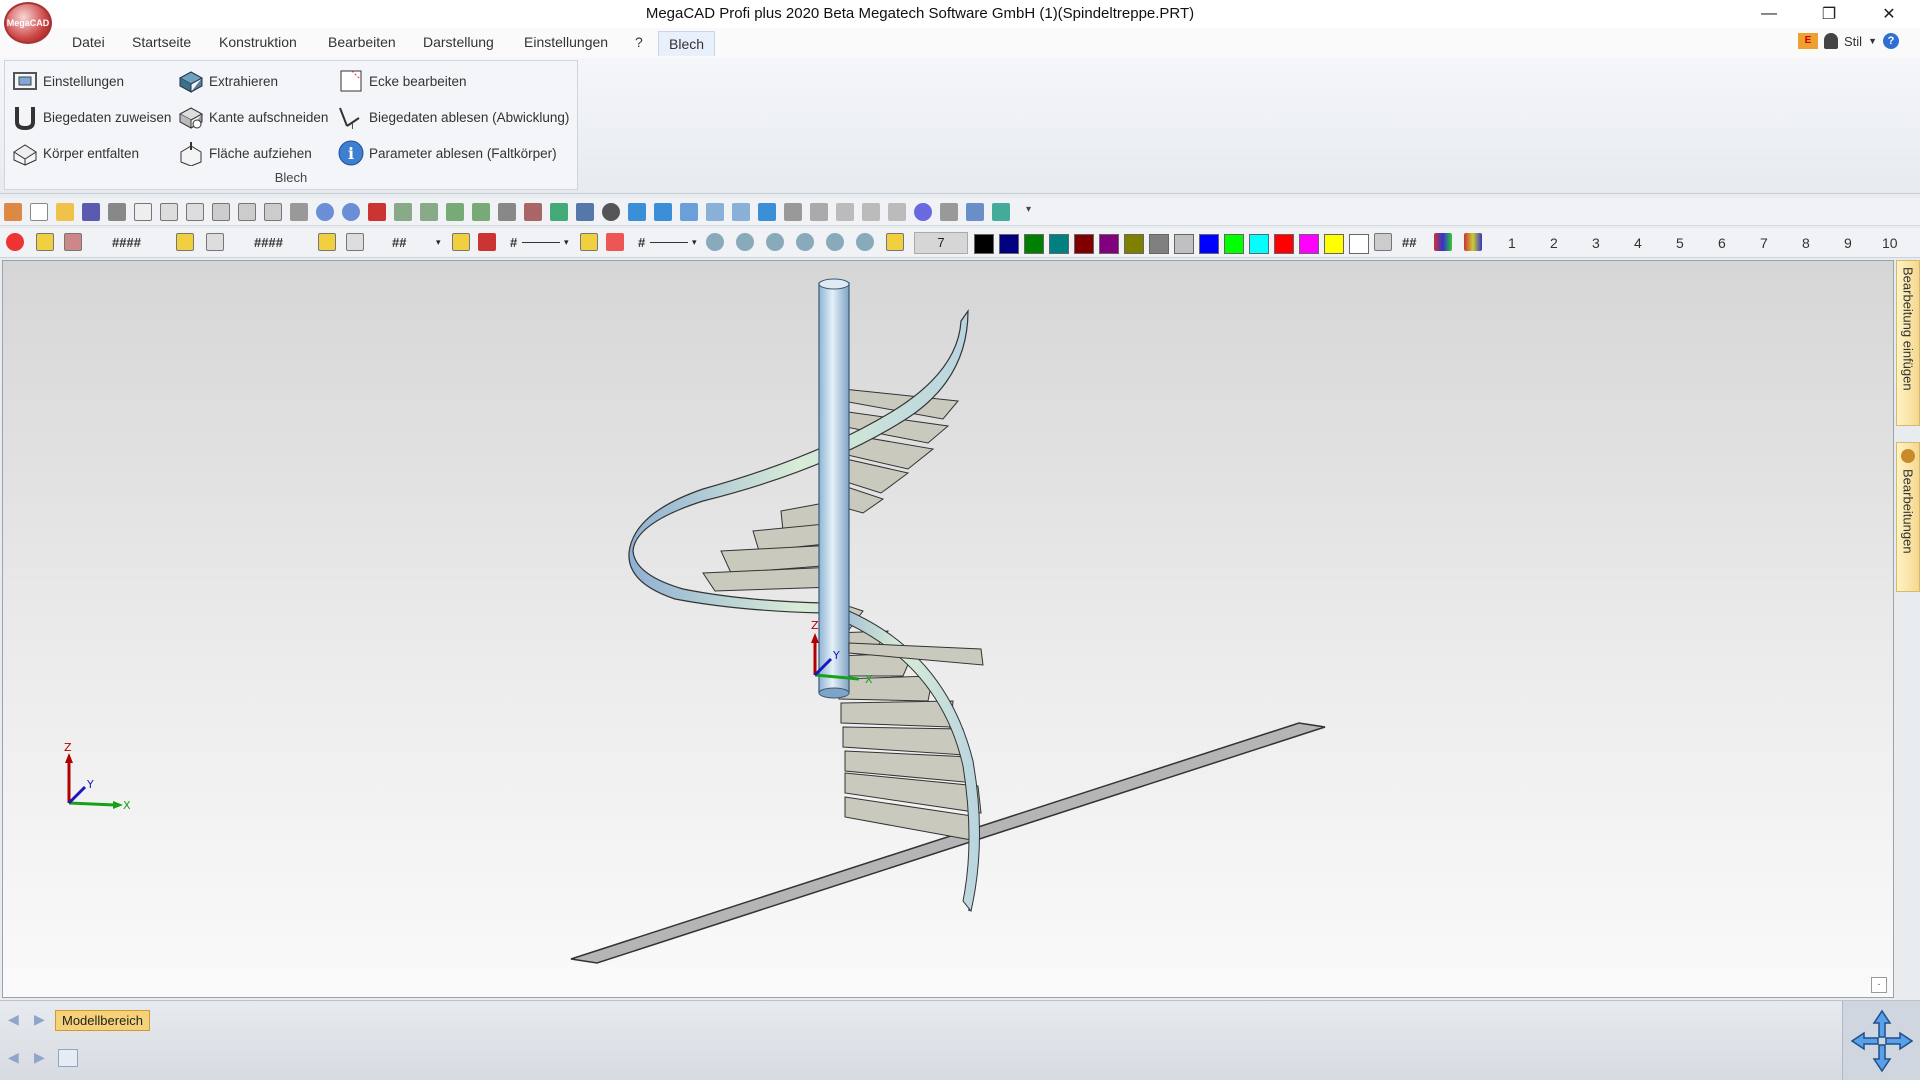 The image size is (1920, 1080). What do you see at coordinates (639, 42) in the screenshot?
I see `menu-help: ?` at bounding box center [639, 42].